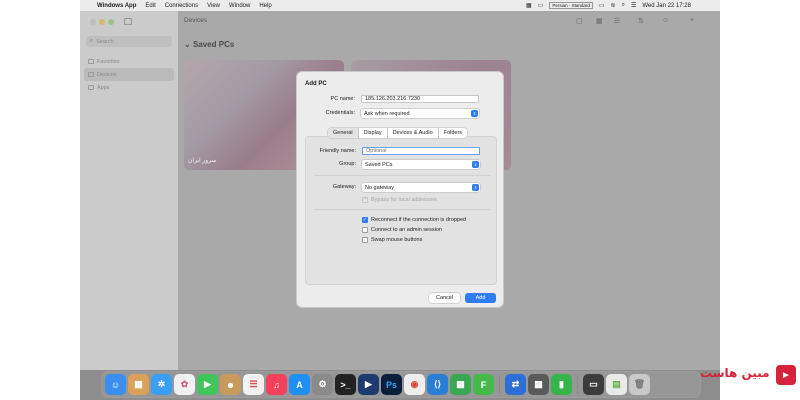 This screenshot has height=400, width=800. What do you see at coordinates (265, 6) in the screenshot?
I see `menu-help: Help` at bounding box center [265, 6].